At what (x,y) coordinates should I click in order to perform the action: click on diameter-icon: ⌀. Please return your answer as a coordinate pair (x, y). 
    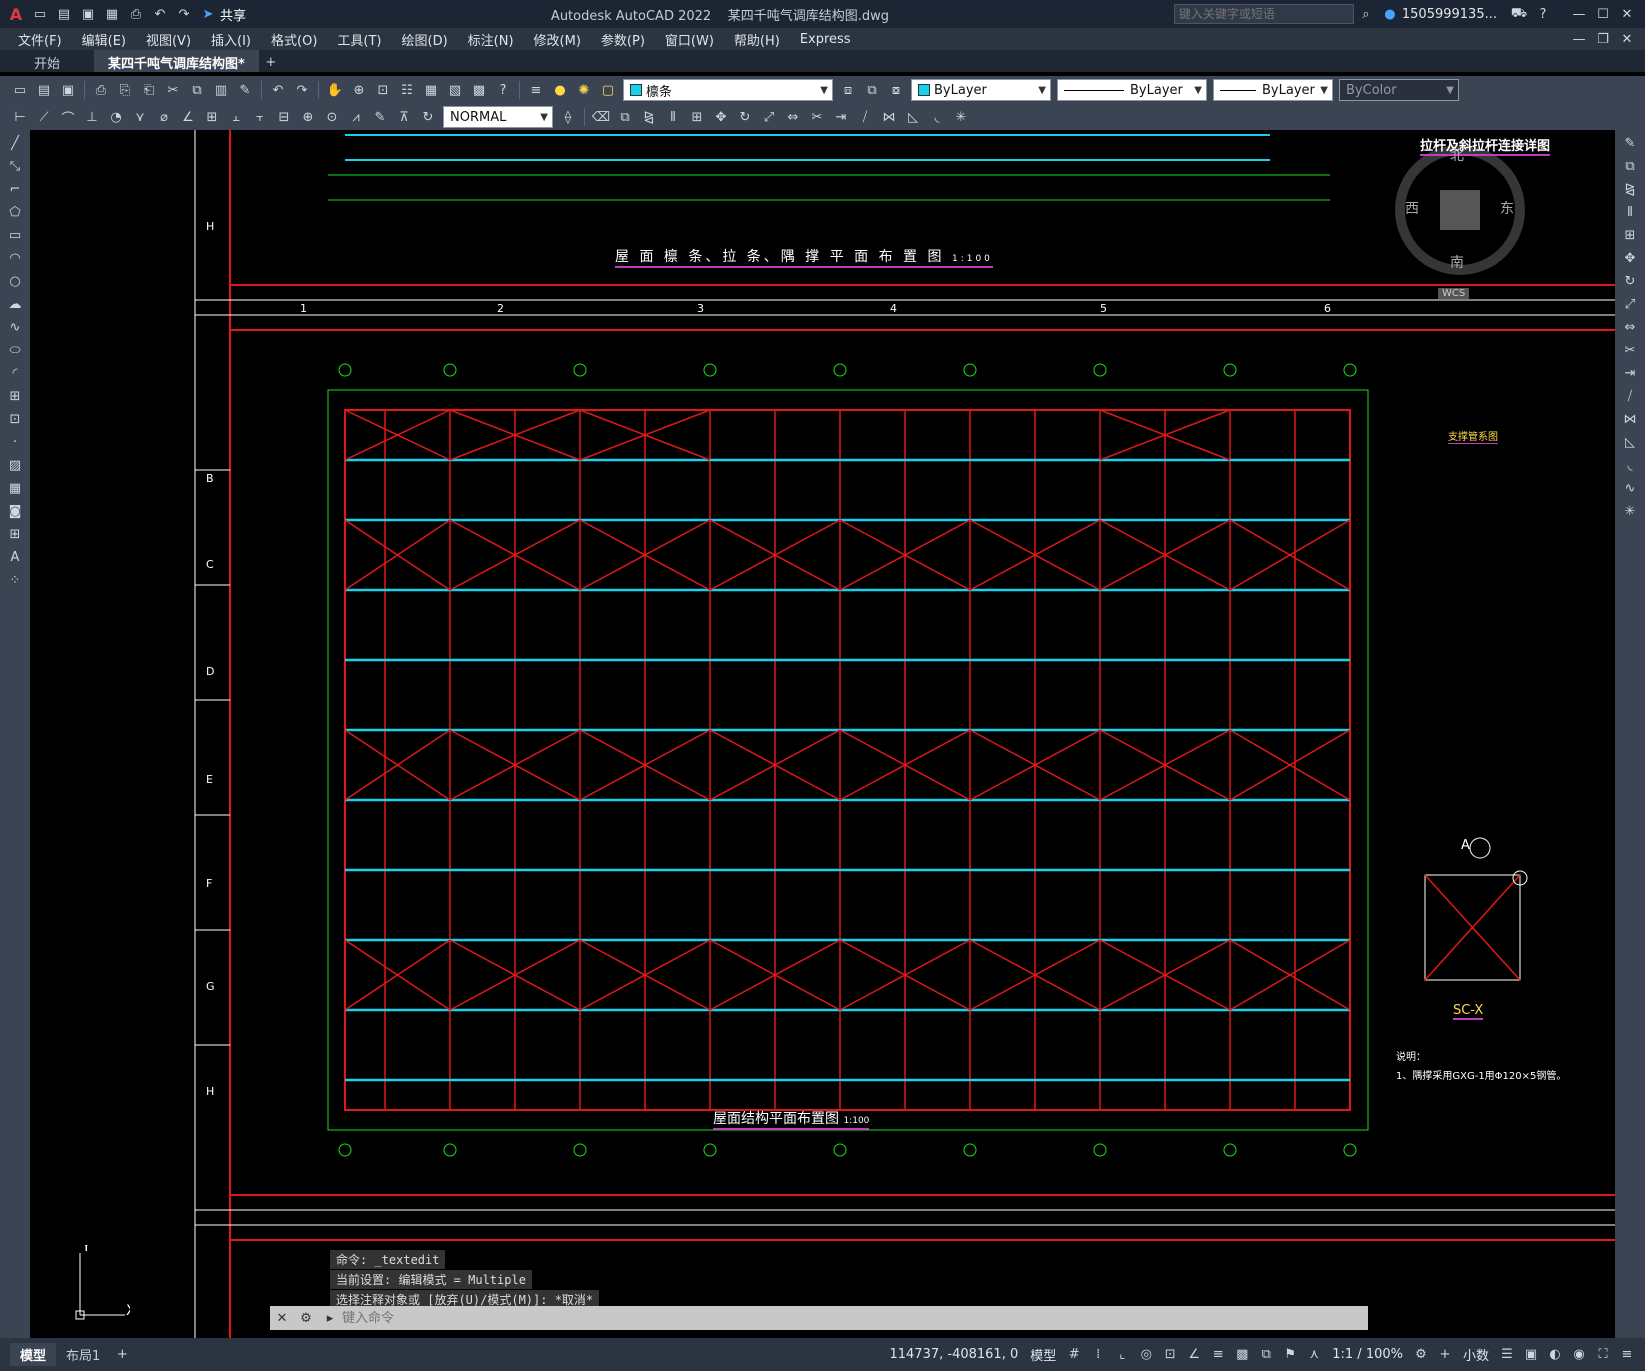
    Looking at the image, I should click on (164, 117).